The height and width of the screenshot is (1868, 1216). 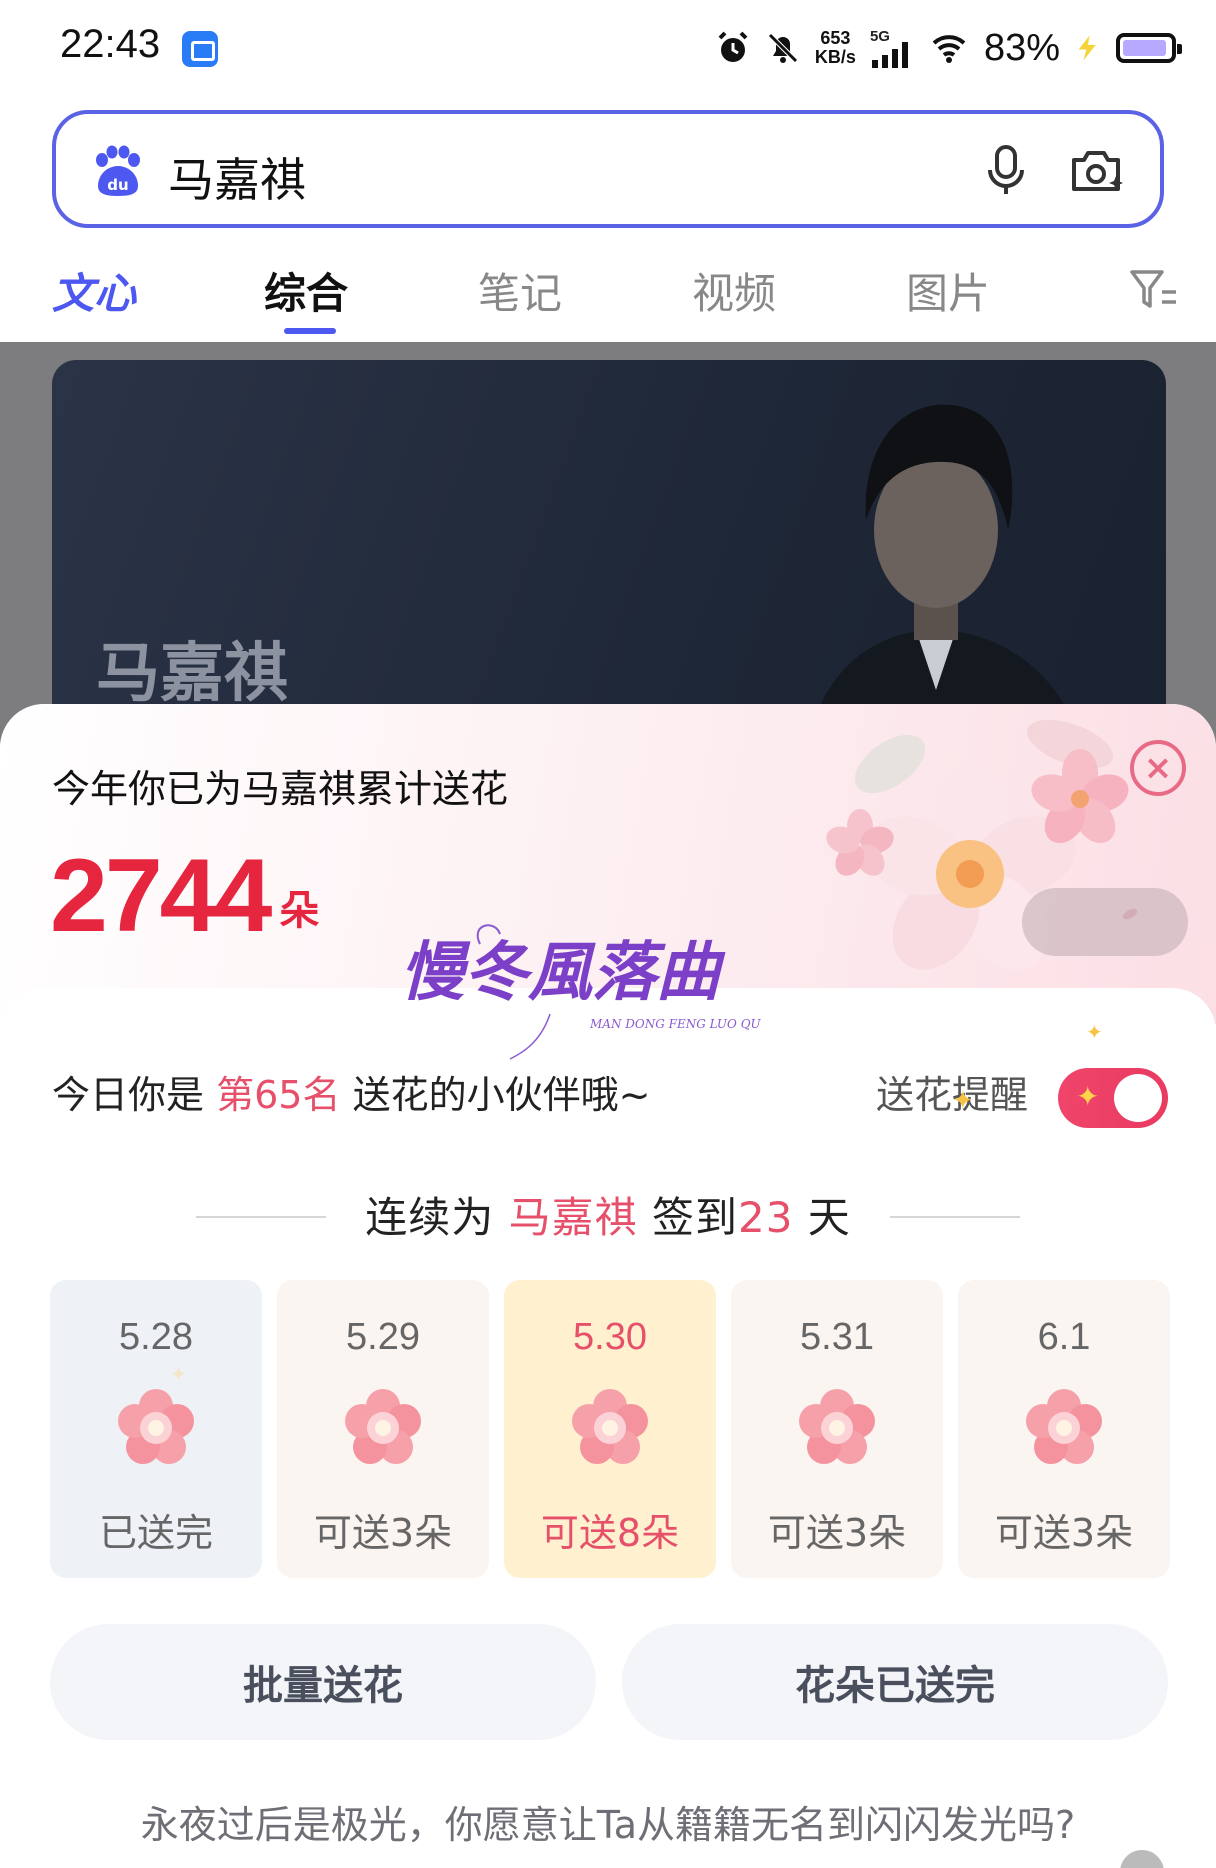 What do you see at coordinates (501, 1095) in the screenshot?
I see `rank-suffix: 送花的小伙伴哦~` at bounding box center [501, 1095].